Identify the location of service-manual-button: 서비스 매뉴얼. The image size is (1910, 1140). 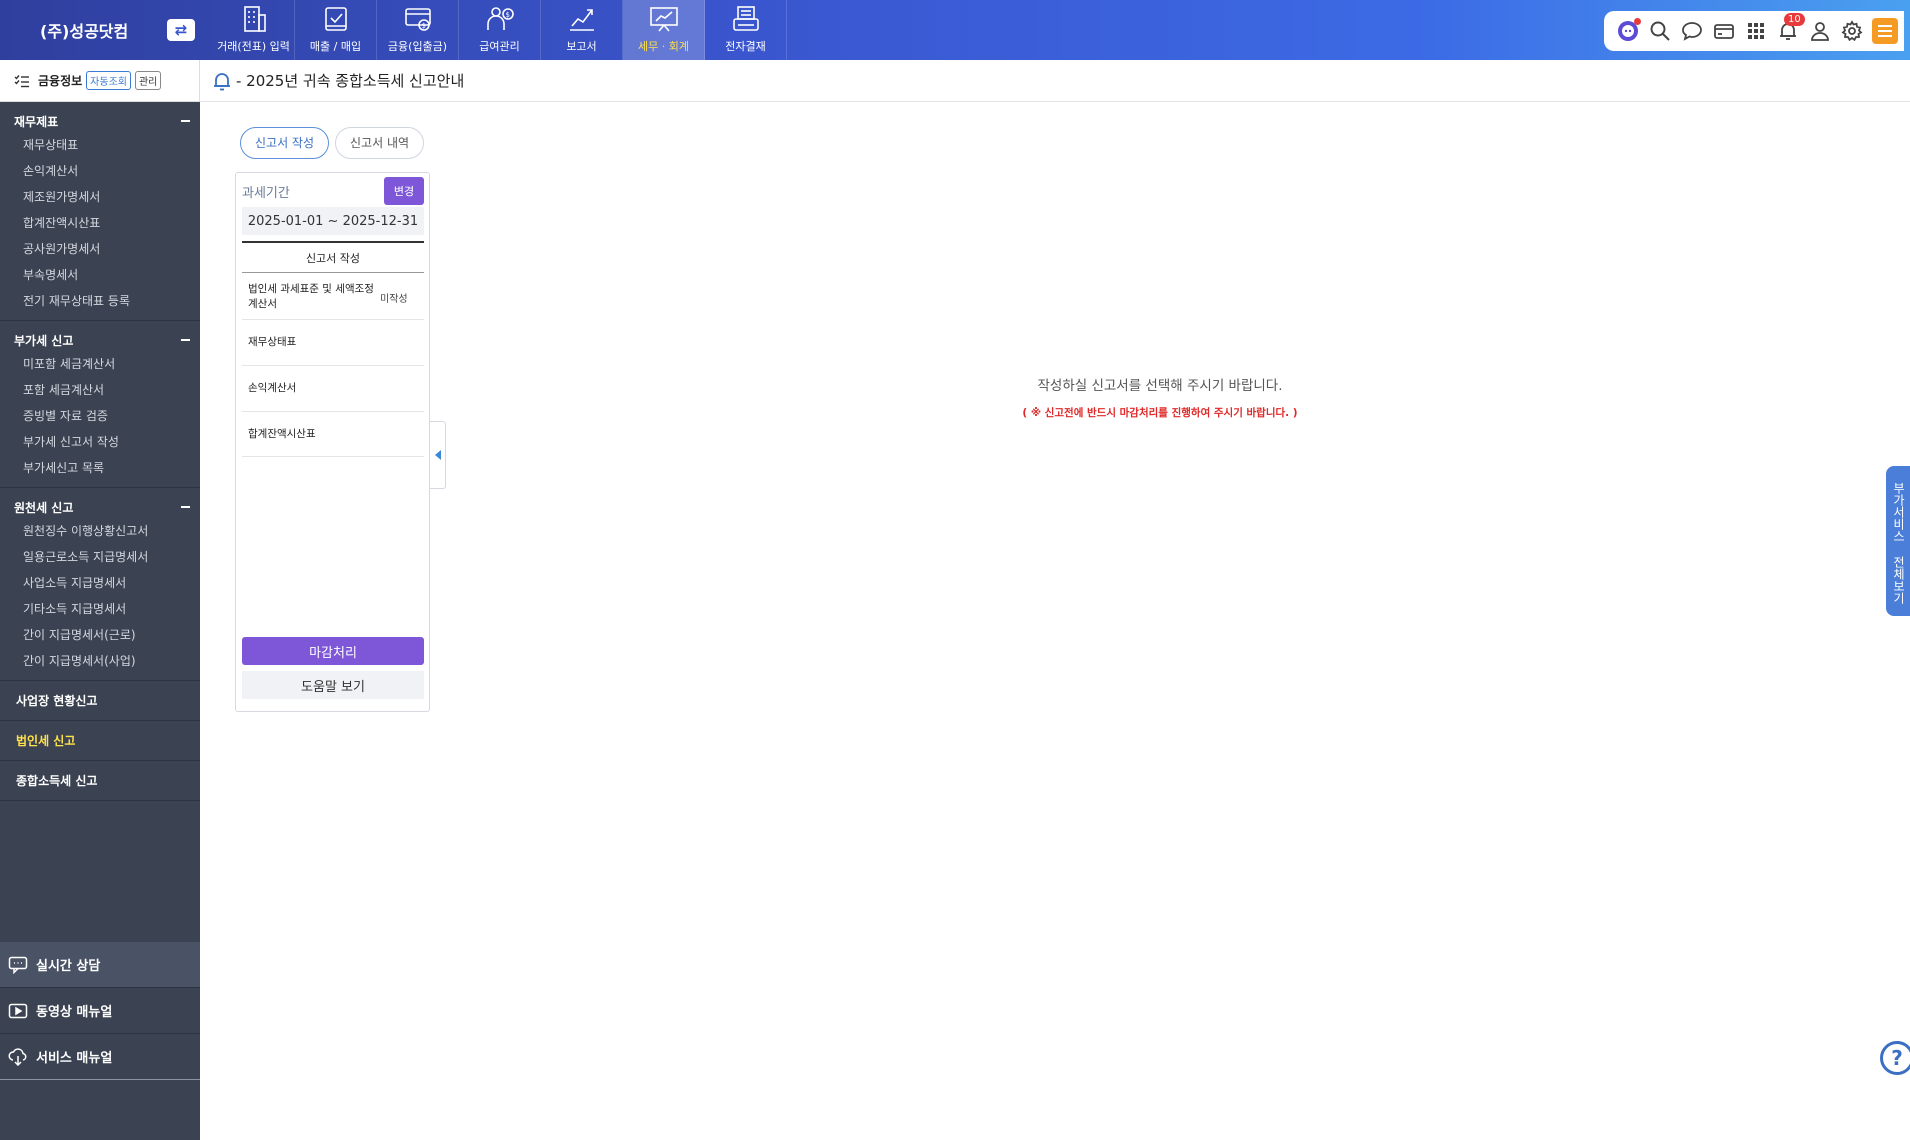
(100, 1057).